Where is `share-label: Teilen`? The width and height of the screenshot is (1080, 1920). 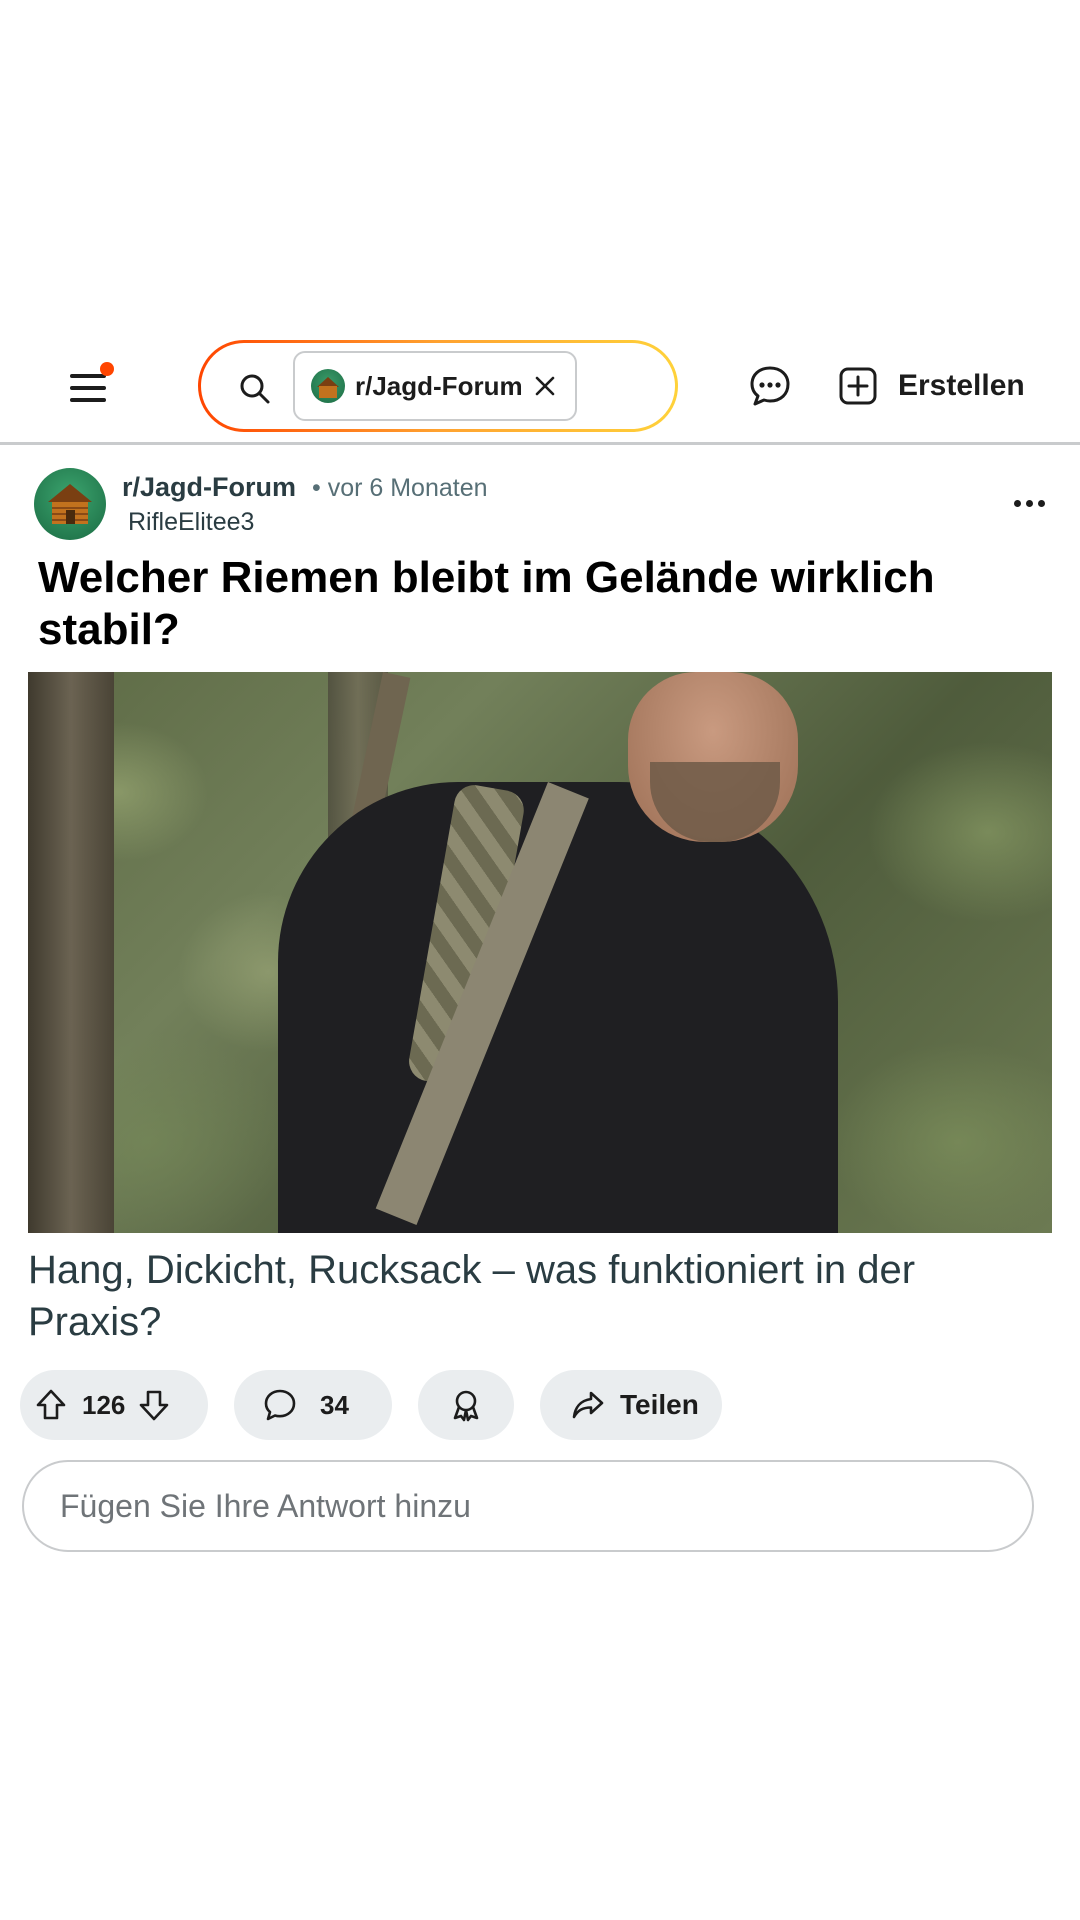
share-label: Teilen is located at coordinates (659, 1404).